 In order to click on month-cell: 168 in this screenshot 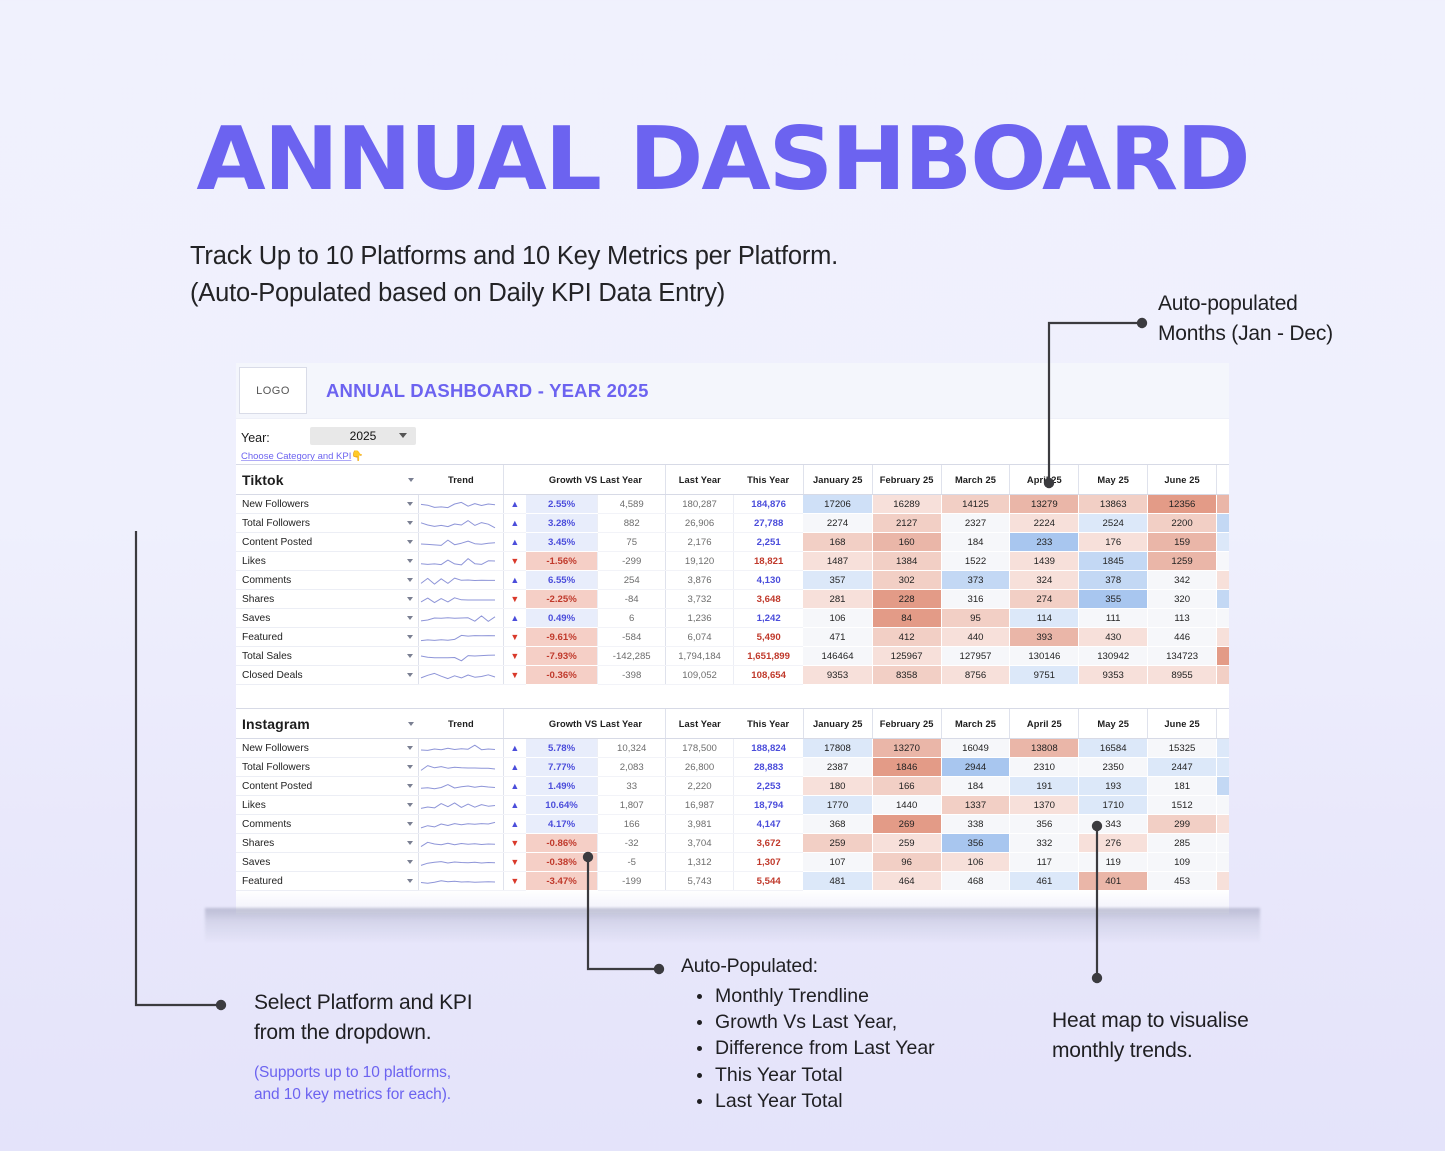, I will do `click(838, 542)`.